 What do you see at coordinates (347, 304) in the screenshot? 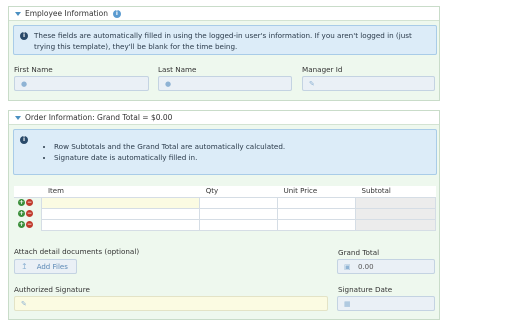
I see `calendar-icon: ▦` at bounding box center [347, 304].